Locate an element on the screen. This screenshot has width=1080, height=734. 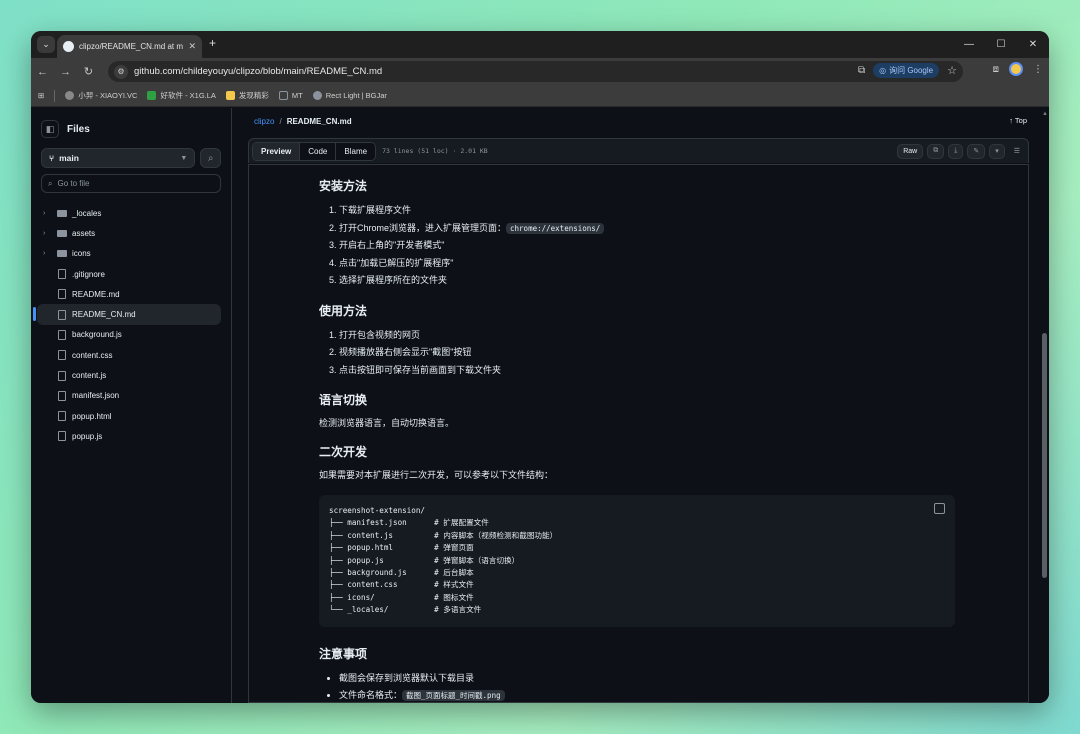
apps-icon: ⊞ is located at coordinates (41, 95).